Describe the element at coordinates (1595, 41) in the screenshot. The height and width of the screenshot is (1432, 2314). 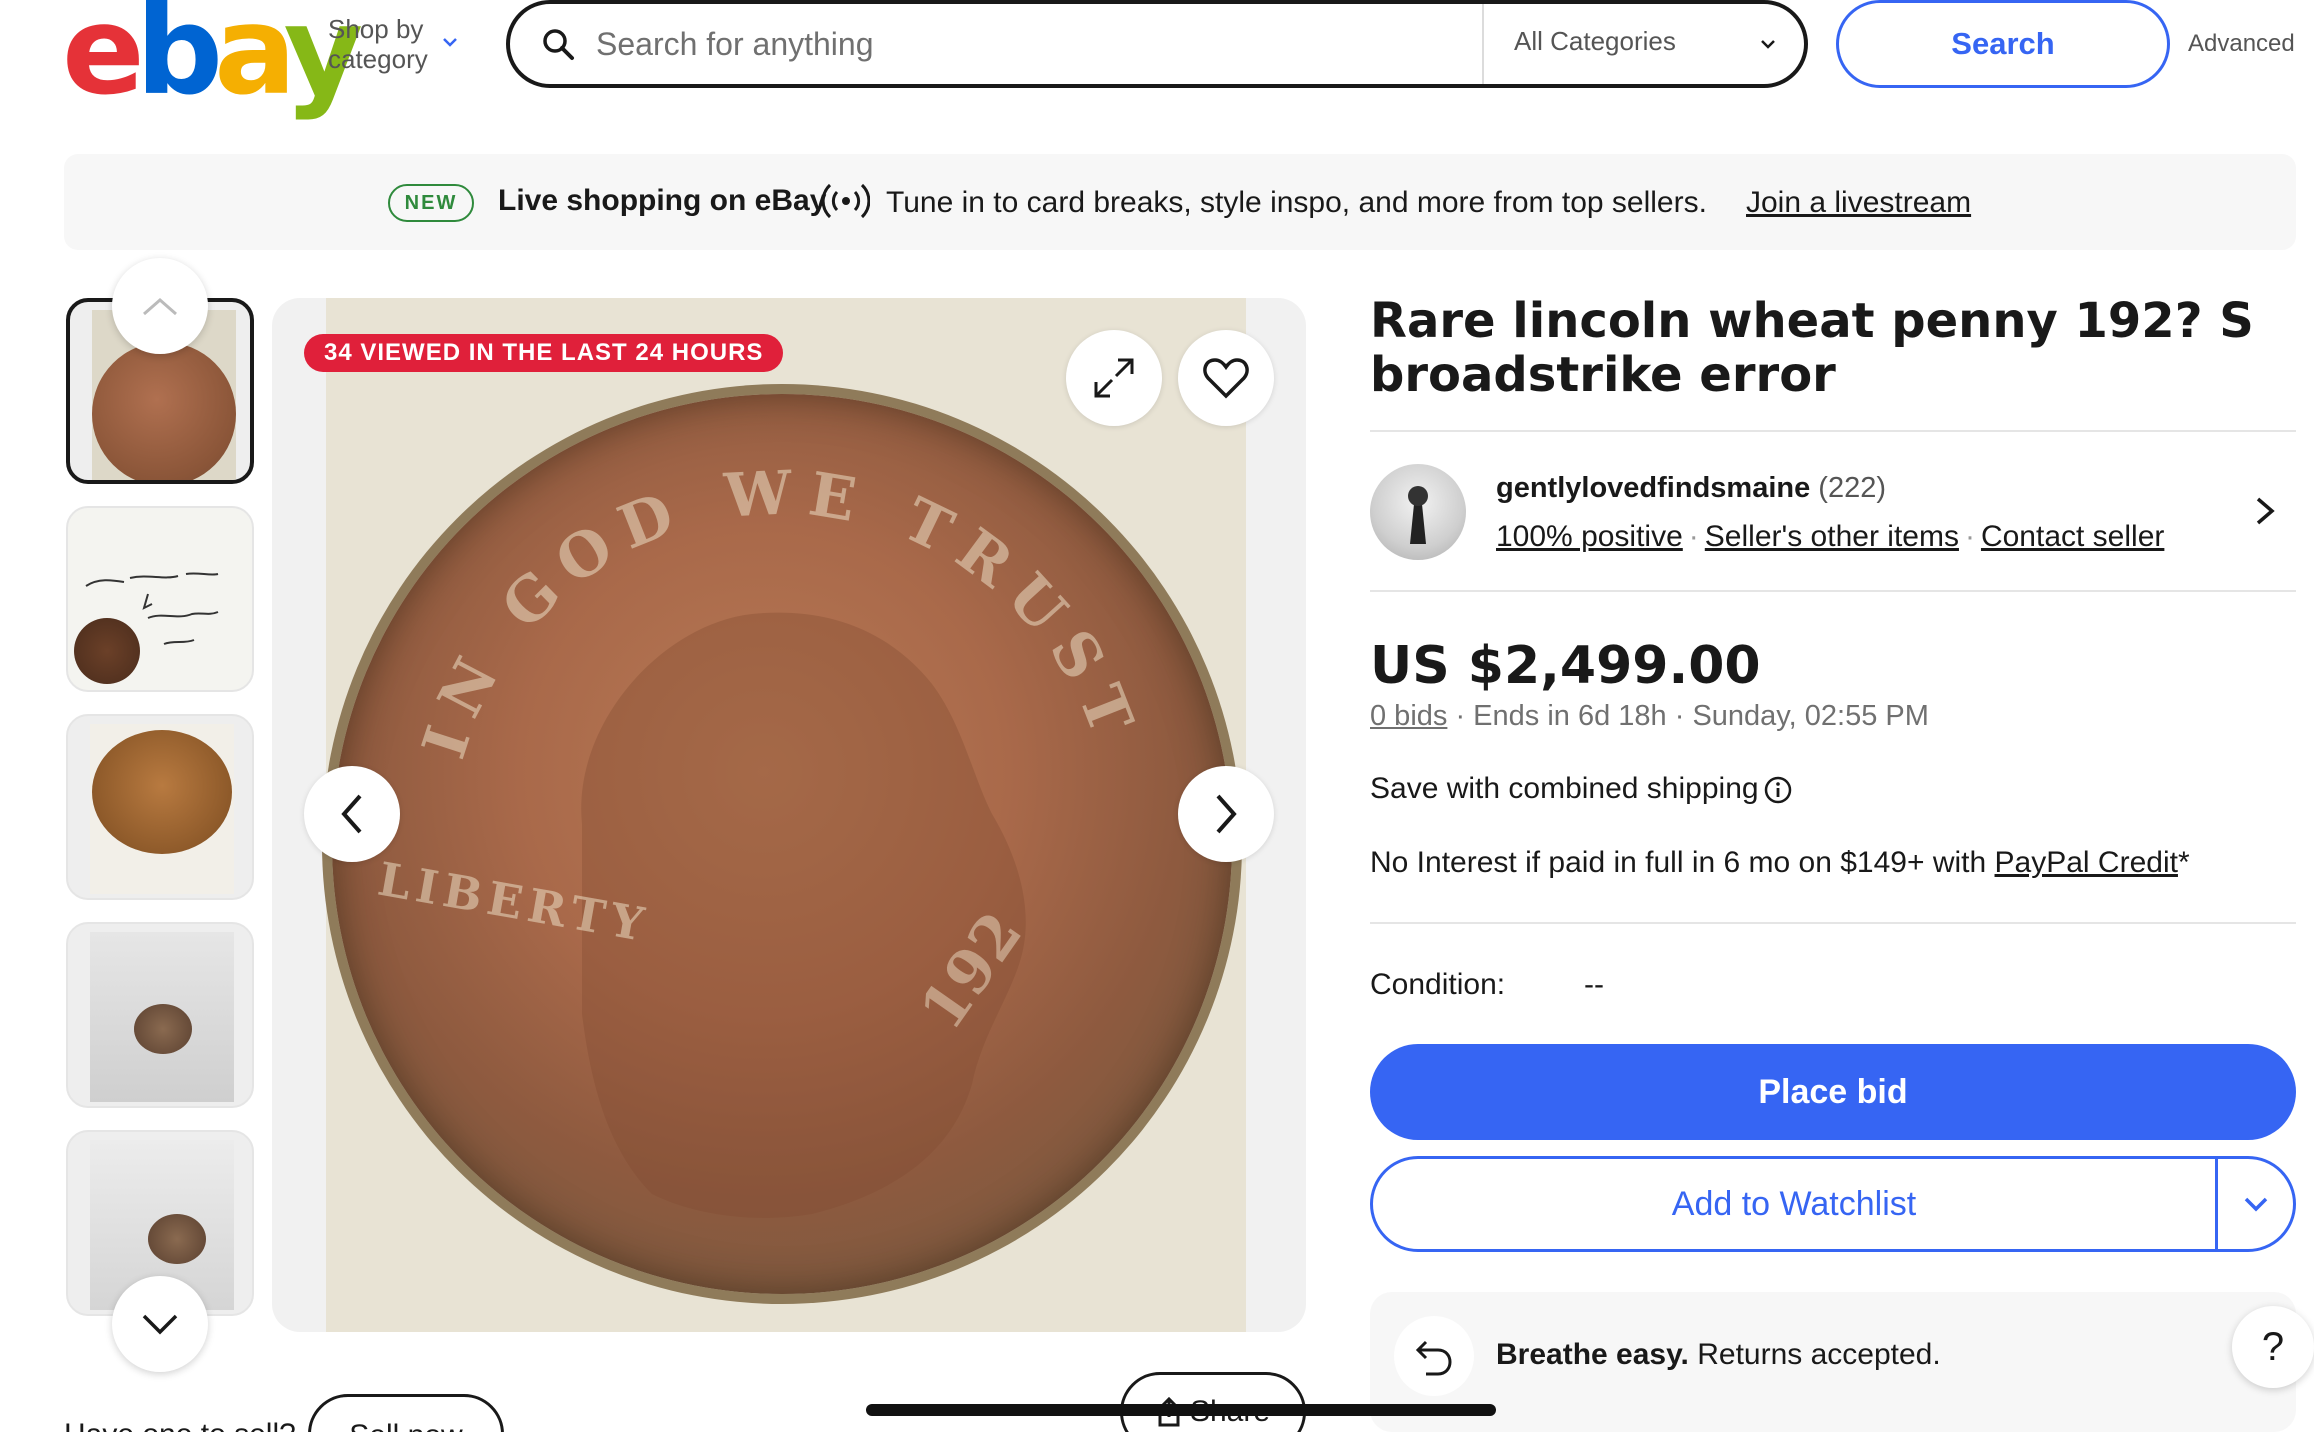
I see `category-select: All Categories` at that location.